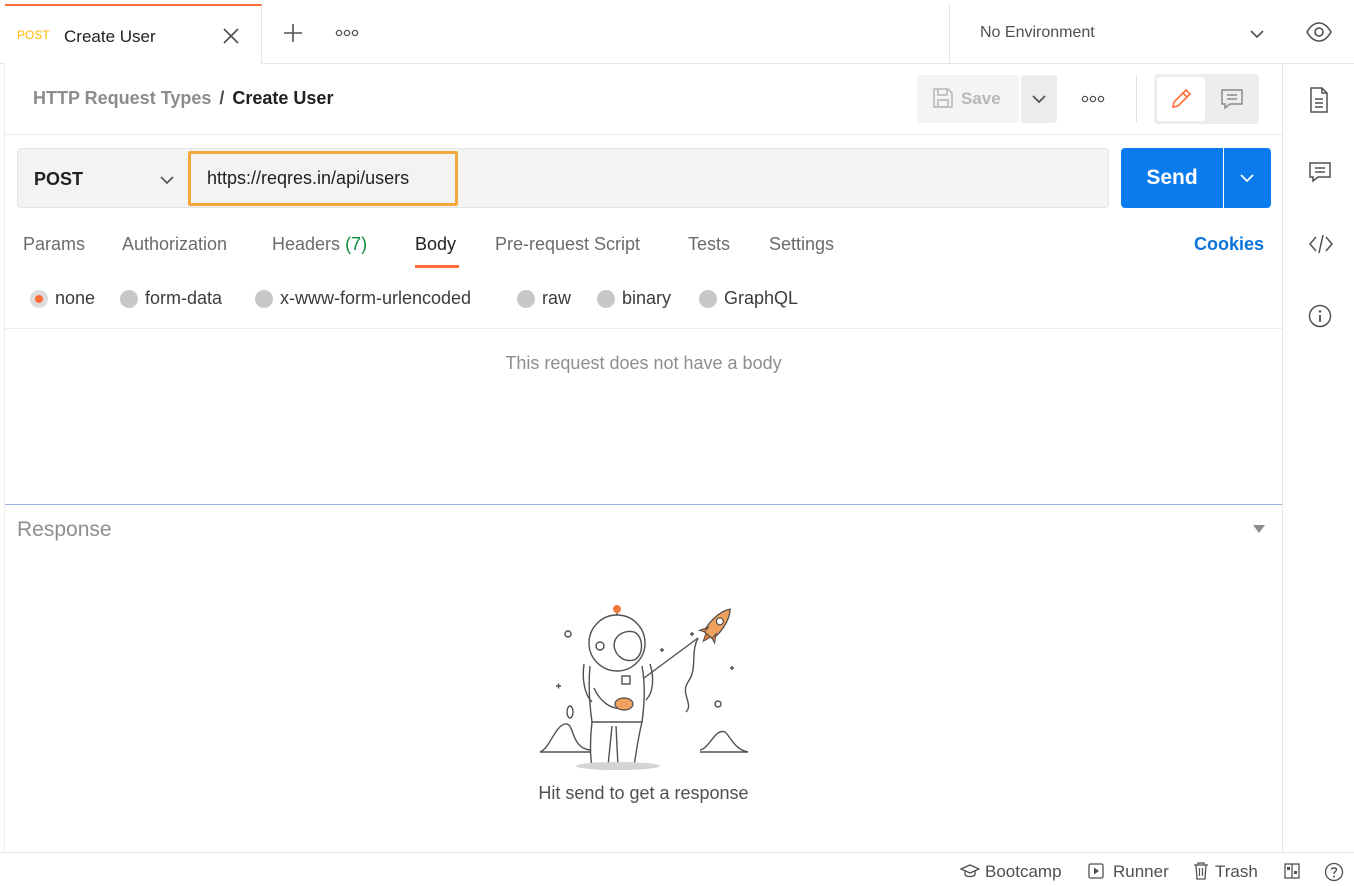  Describe the element at coordinates (567, 244) in the screenshot. I see `tab-pre-request-script: Pre-request Script` at that location.